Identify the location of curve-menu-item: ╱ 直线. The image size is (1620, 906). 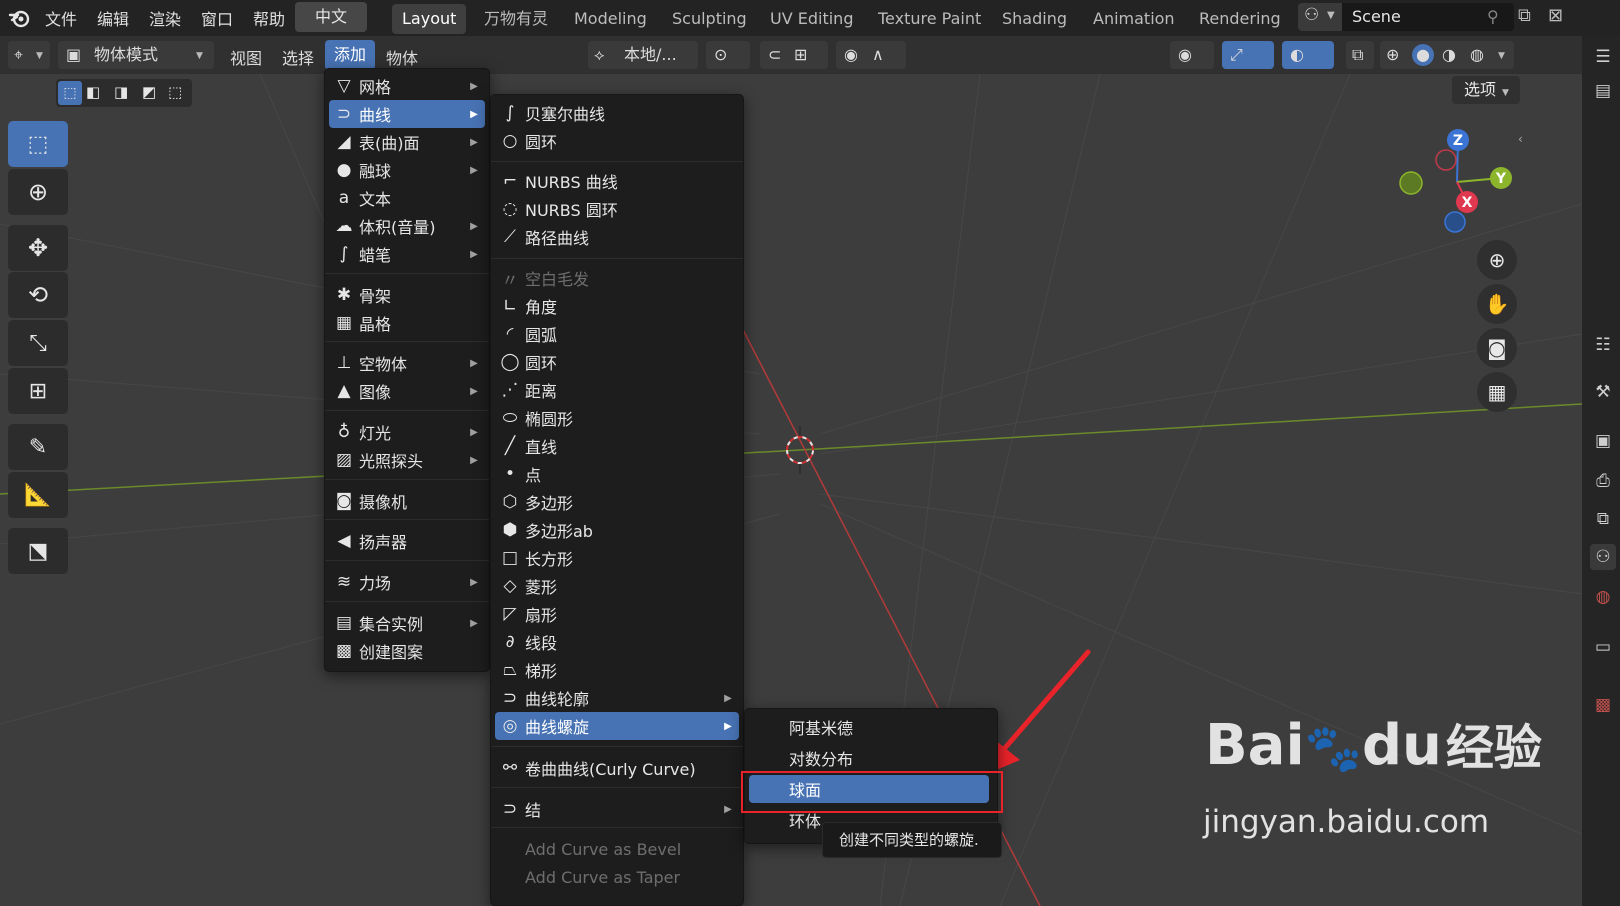
(617, 446).